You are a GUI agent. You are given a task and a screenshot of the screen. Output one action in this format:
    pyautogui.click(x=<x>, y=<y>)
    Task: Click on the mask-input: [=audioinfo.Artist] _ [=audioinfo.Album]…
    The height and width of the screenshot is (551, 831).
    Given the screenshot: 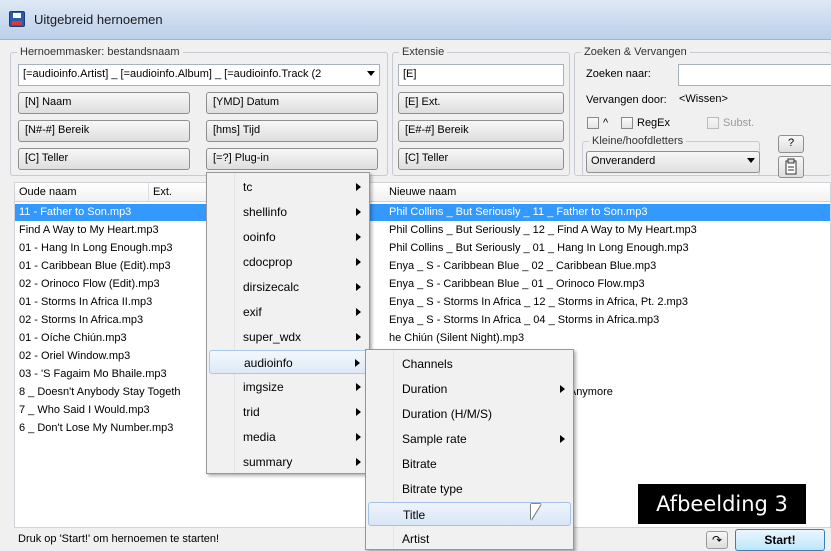 What is the action you would take?
    pyautogui.click(x=199, y=75)
    